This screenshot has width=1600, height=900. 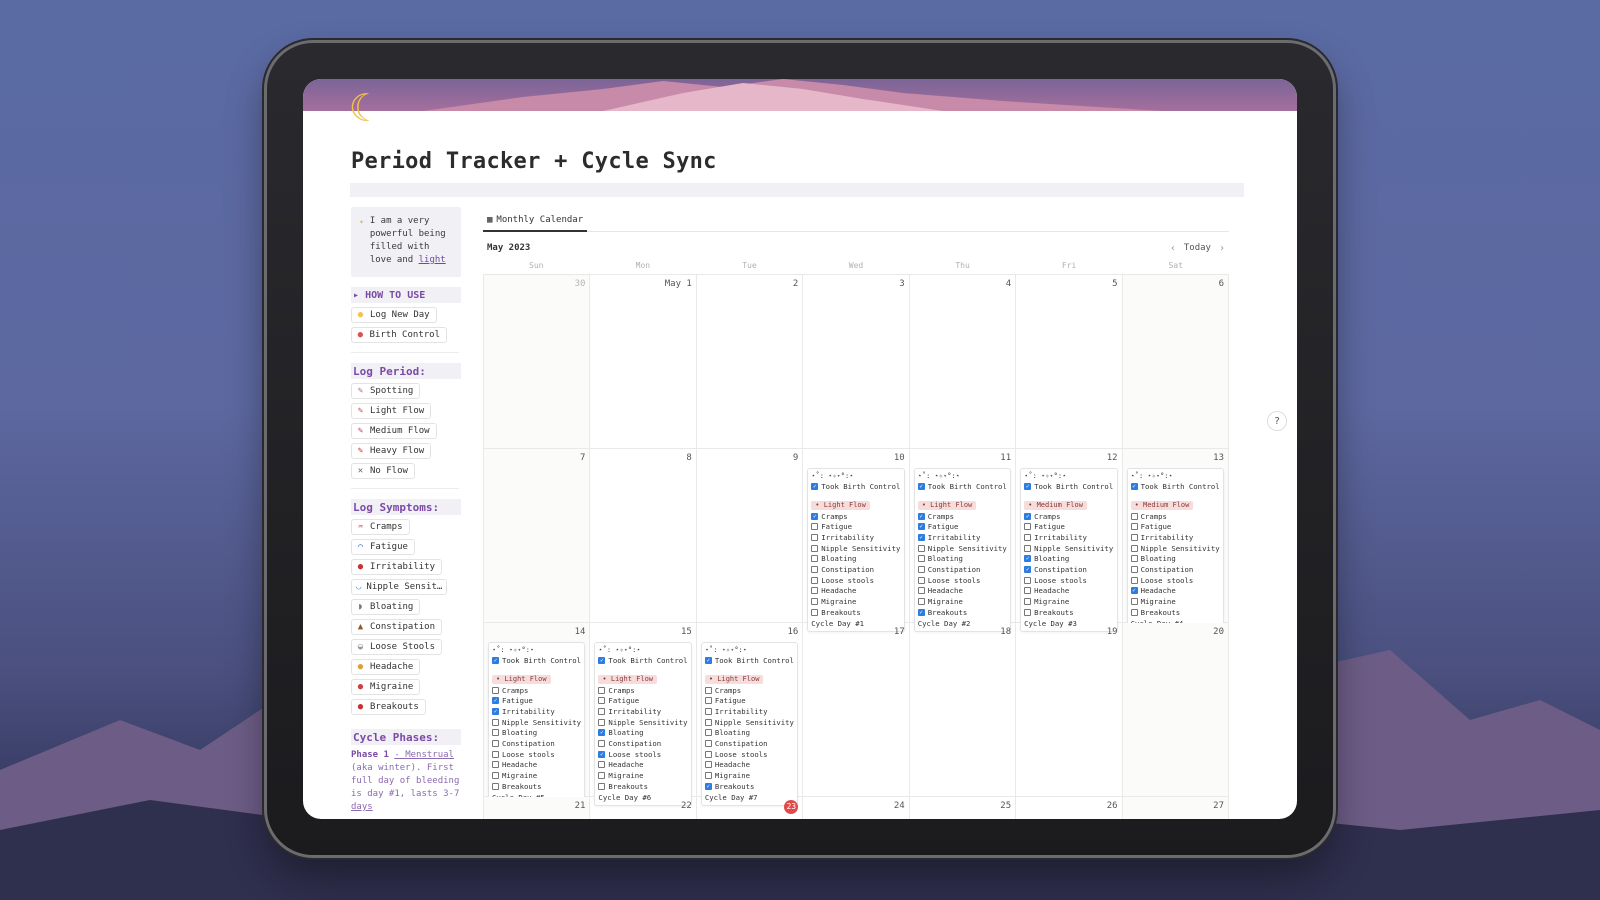 I want to click on calendar-day-cell: 7, so click(x=537, y=536).